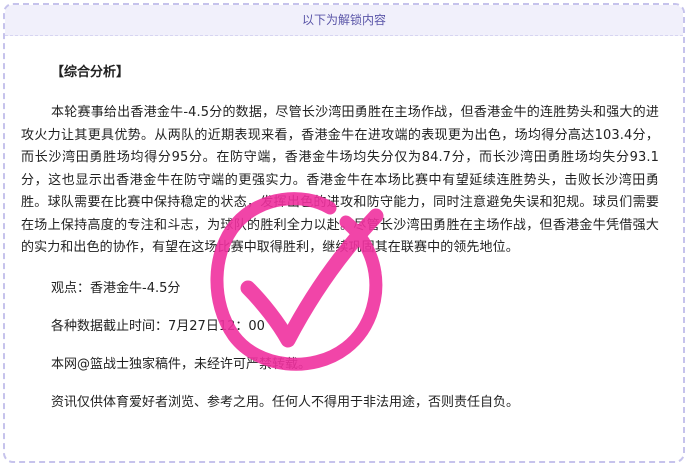 The image size is (690, 470). What do you see at coordinates (90, 72) in the screenshot?
I see `section-title: 【综合分析】` at bounding box center [90, 72].